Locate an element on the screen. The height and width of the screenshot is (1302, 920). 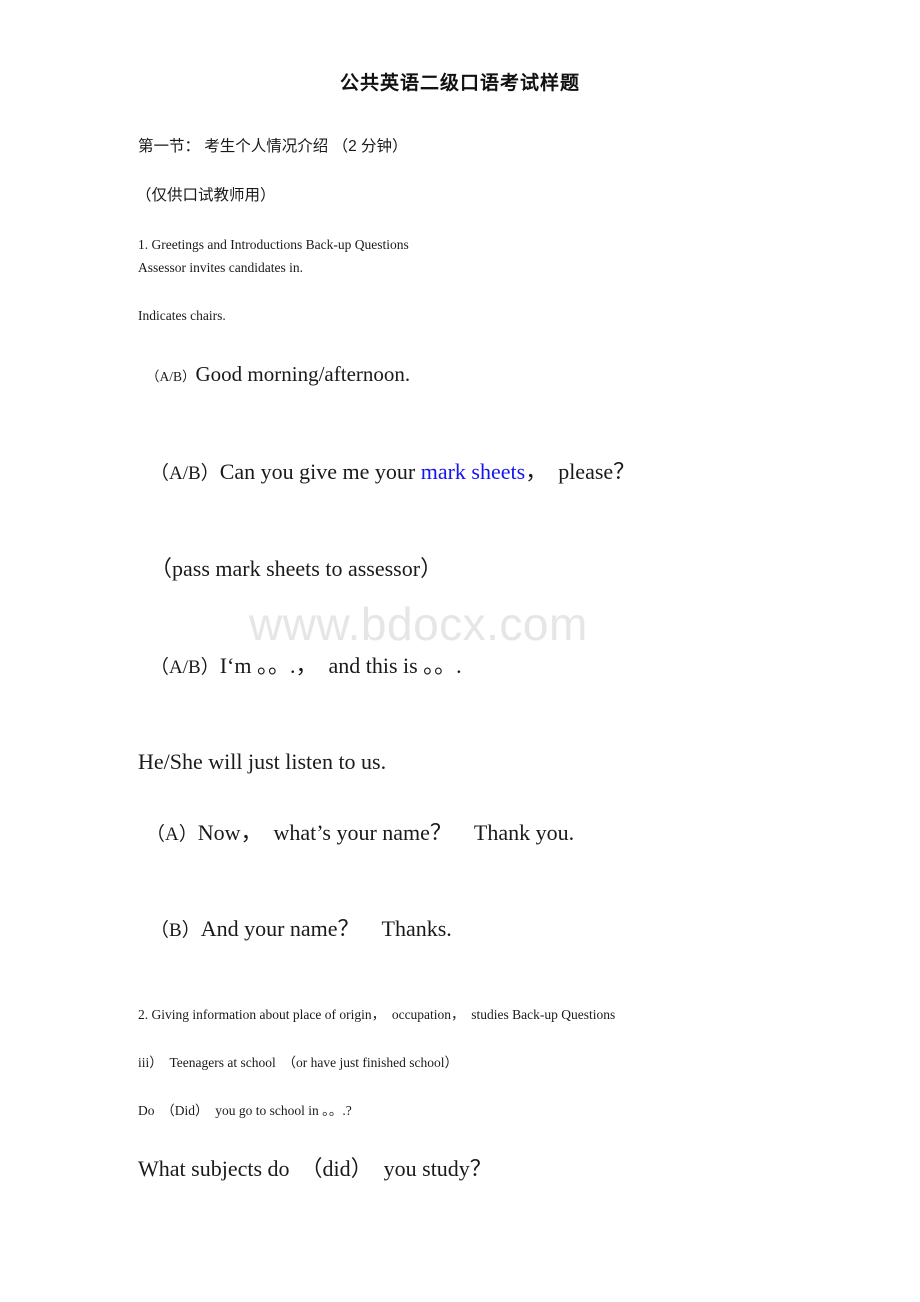
mark-sheets-before-text: Can you give me your is located at coordinates (320, 471).